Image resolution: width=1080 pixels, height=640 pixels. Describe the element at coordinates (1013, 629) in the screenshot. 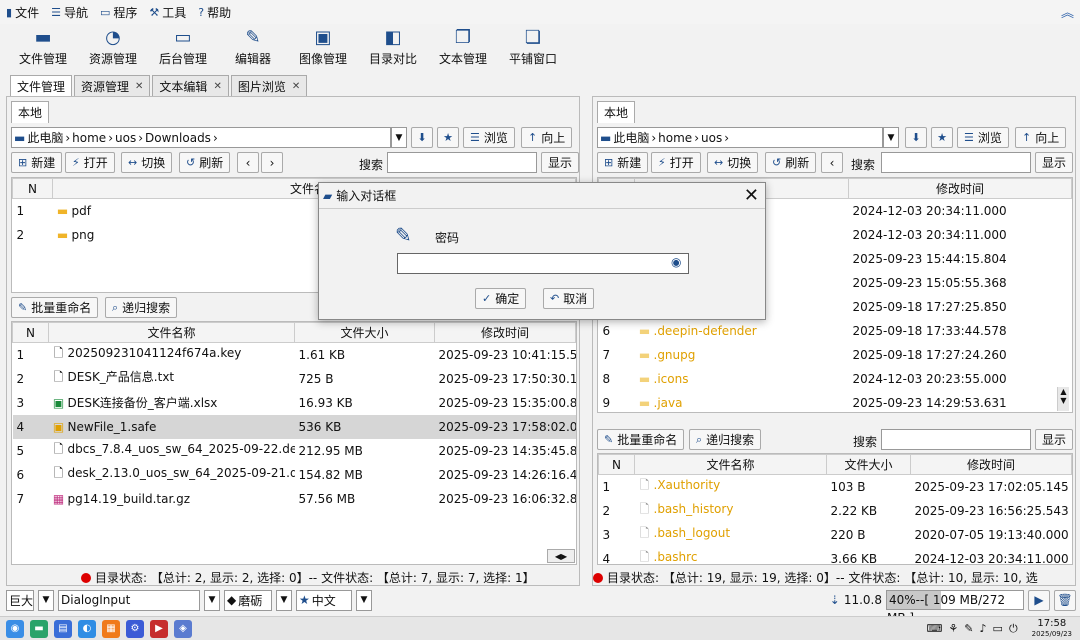

I see `tray-power-icon: ⏻` at that location.